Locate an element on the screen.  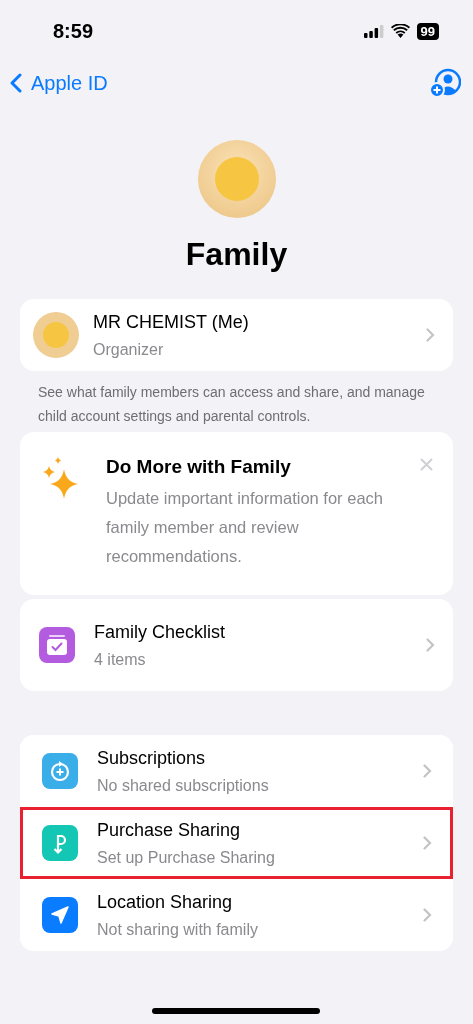
page-title: Family is located at coordinates (236, 254).